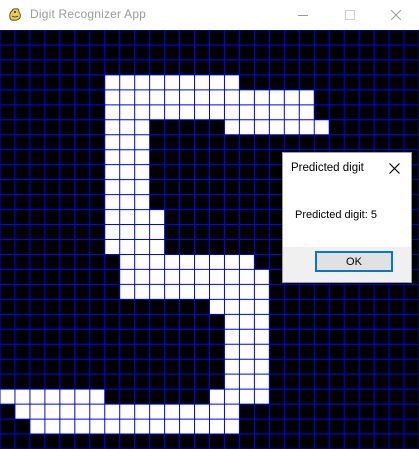 This screenshot has width=419, height=449. Describe the element at coordinates (303, 15) in the screenshot. I see `minimize-button` at that location.